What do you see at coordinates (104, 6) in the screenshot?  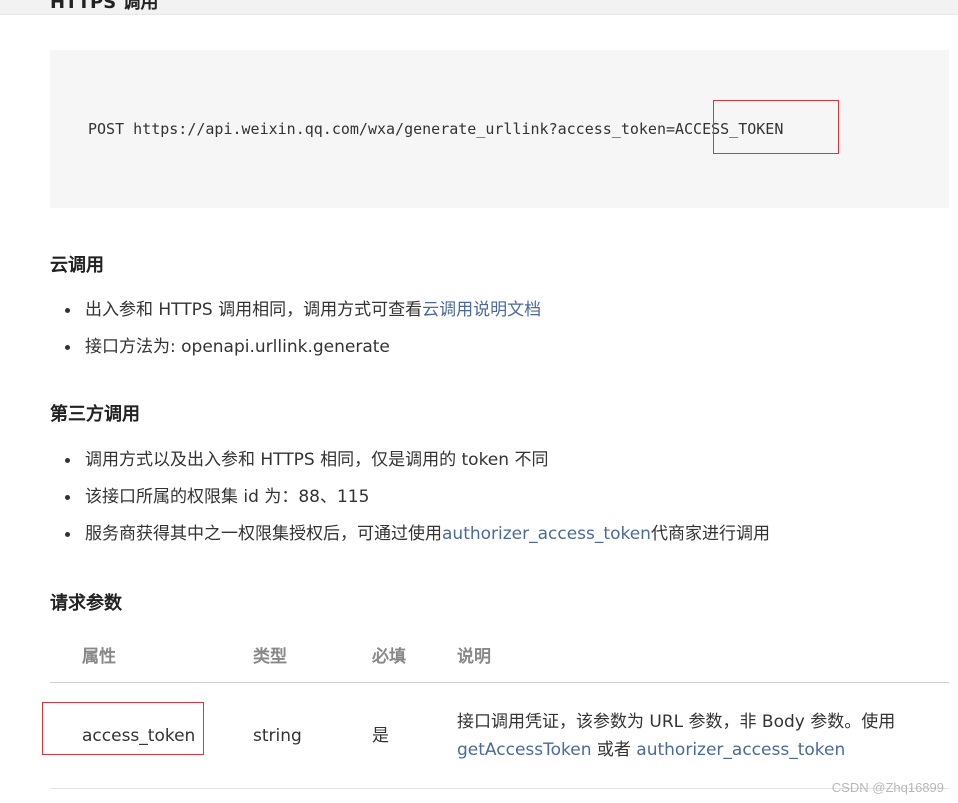 I see `https-heading: HTTPS 调用` at bounding box center [104, 6].